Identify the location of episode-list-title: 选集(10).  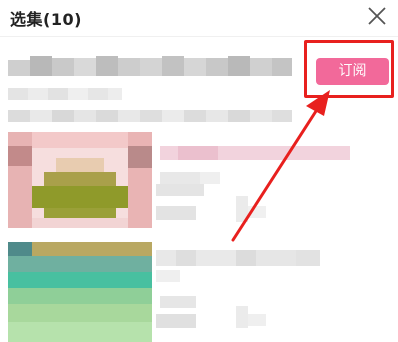
(46, 19).